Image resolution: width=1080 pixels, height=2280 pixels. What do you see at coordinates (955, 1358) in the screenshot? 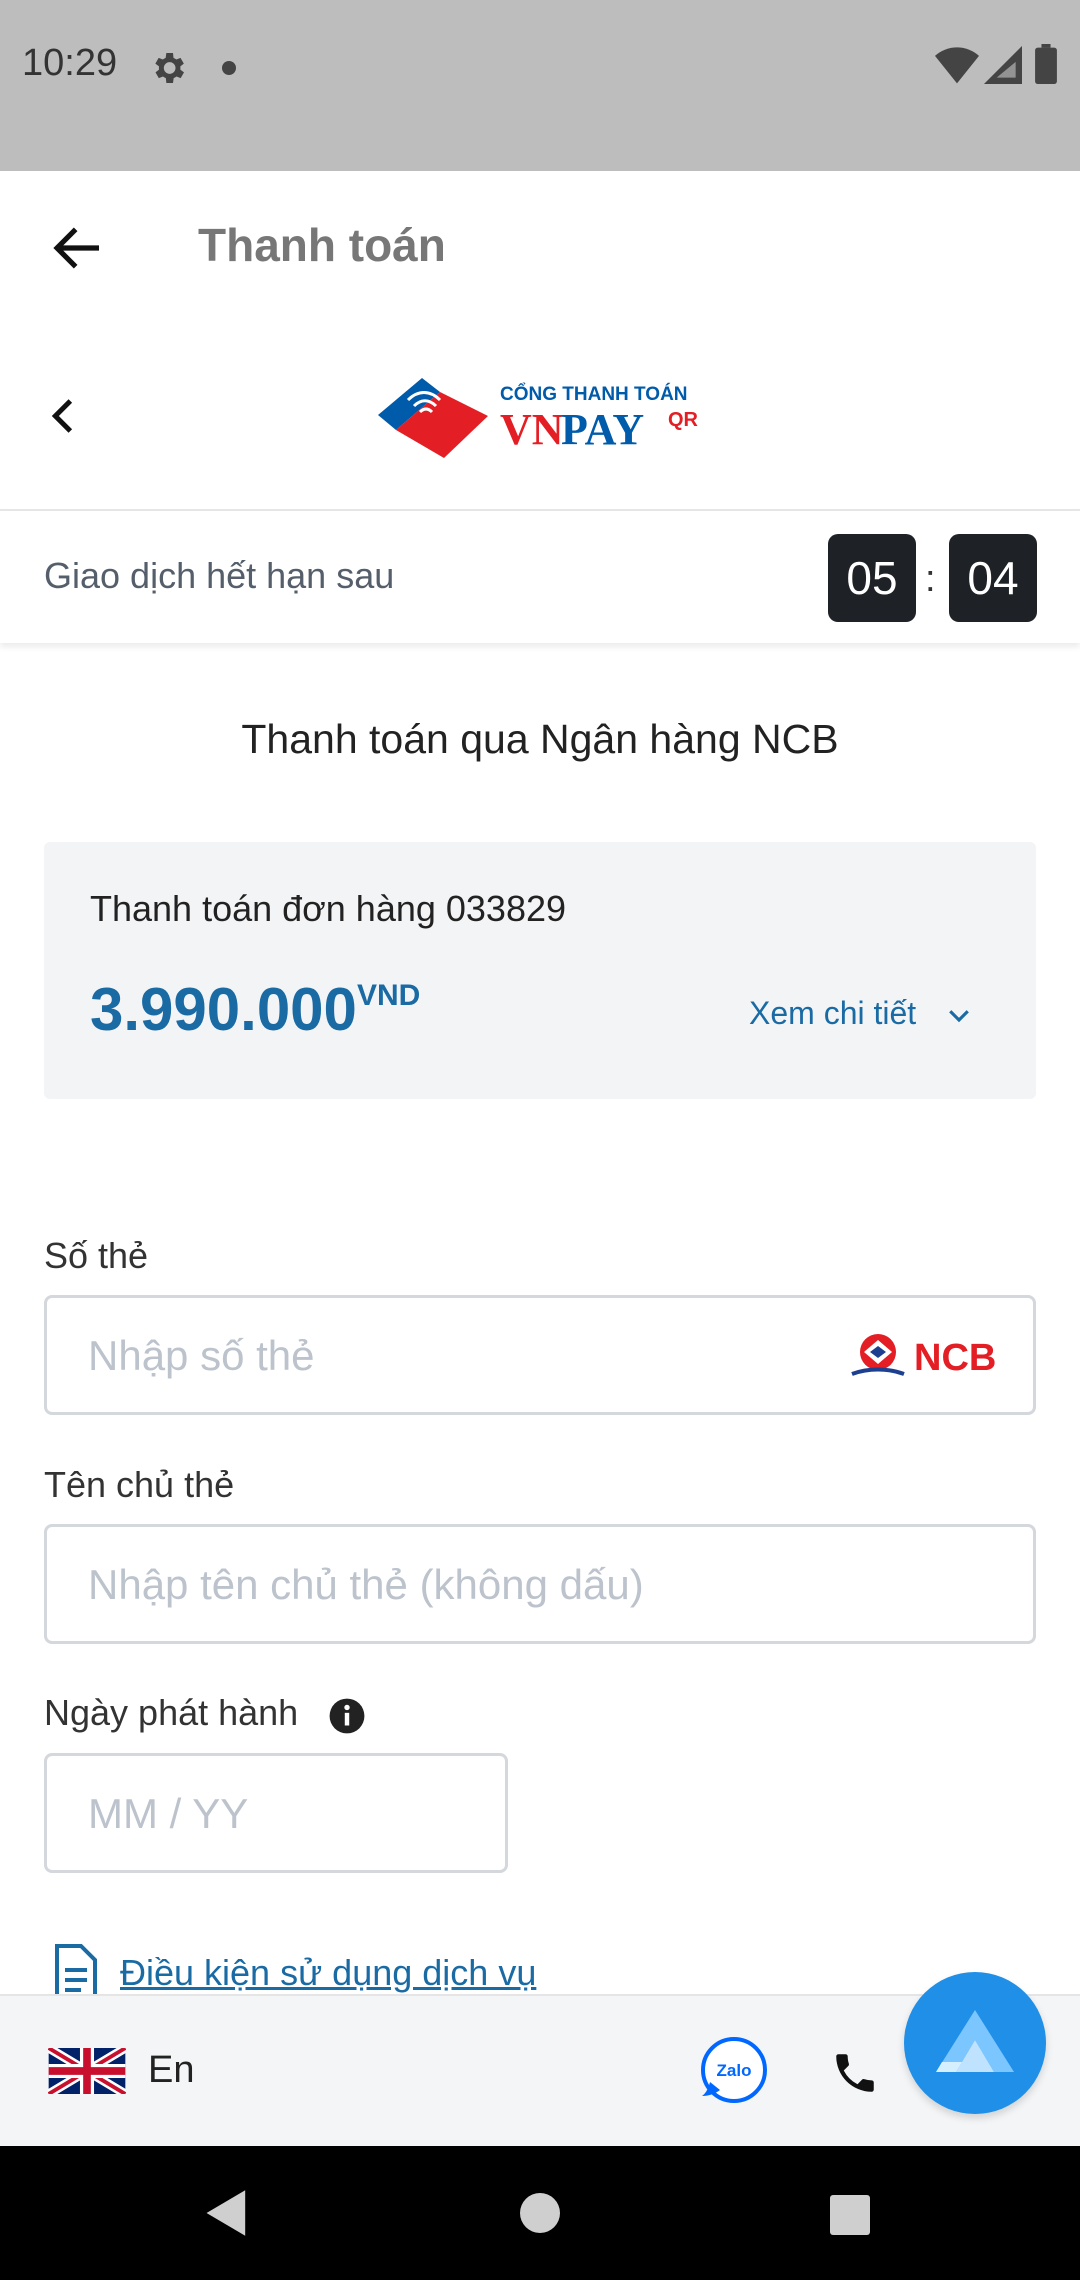
I see `svg-text: NCB` at bounding box center [955, 1358].